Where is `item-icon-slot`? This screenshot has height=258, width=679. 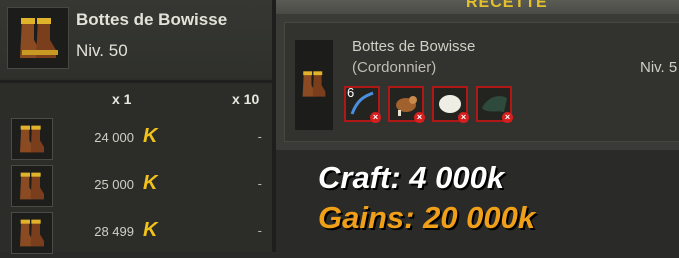 item-icon-slot is located at coordinates (38, 38).